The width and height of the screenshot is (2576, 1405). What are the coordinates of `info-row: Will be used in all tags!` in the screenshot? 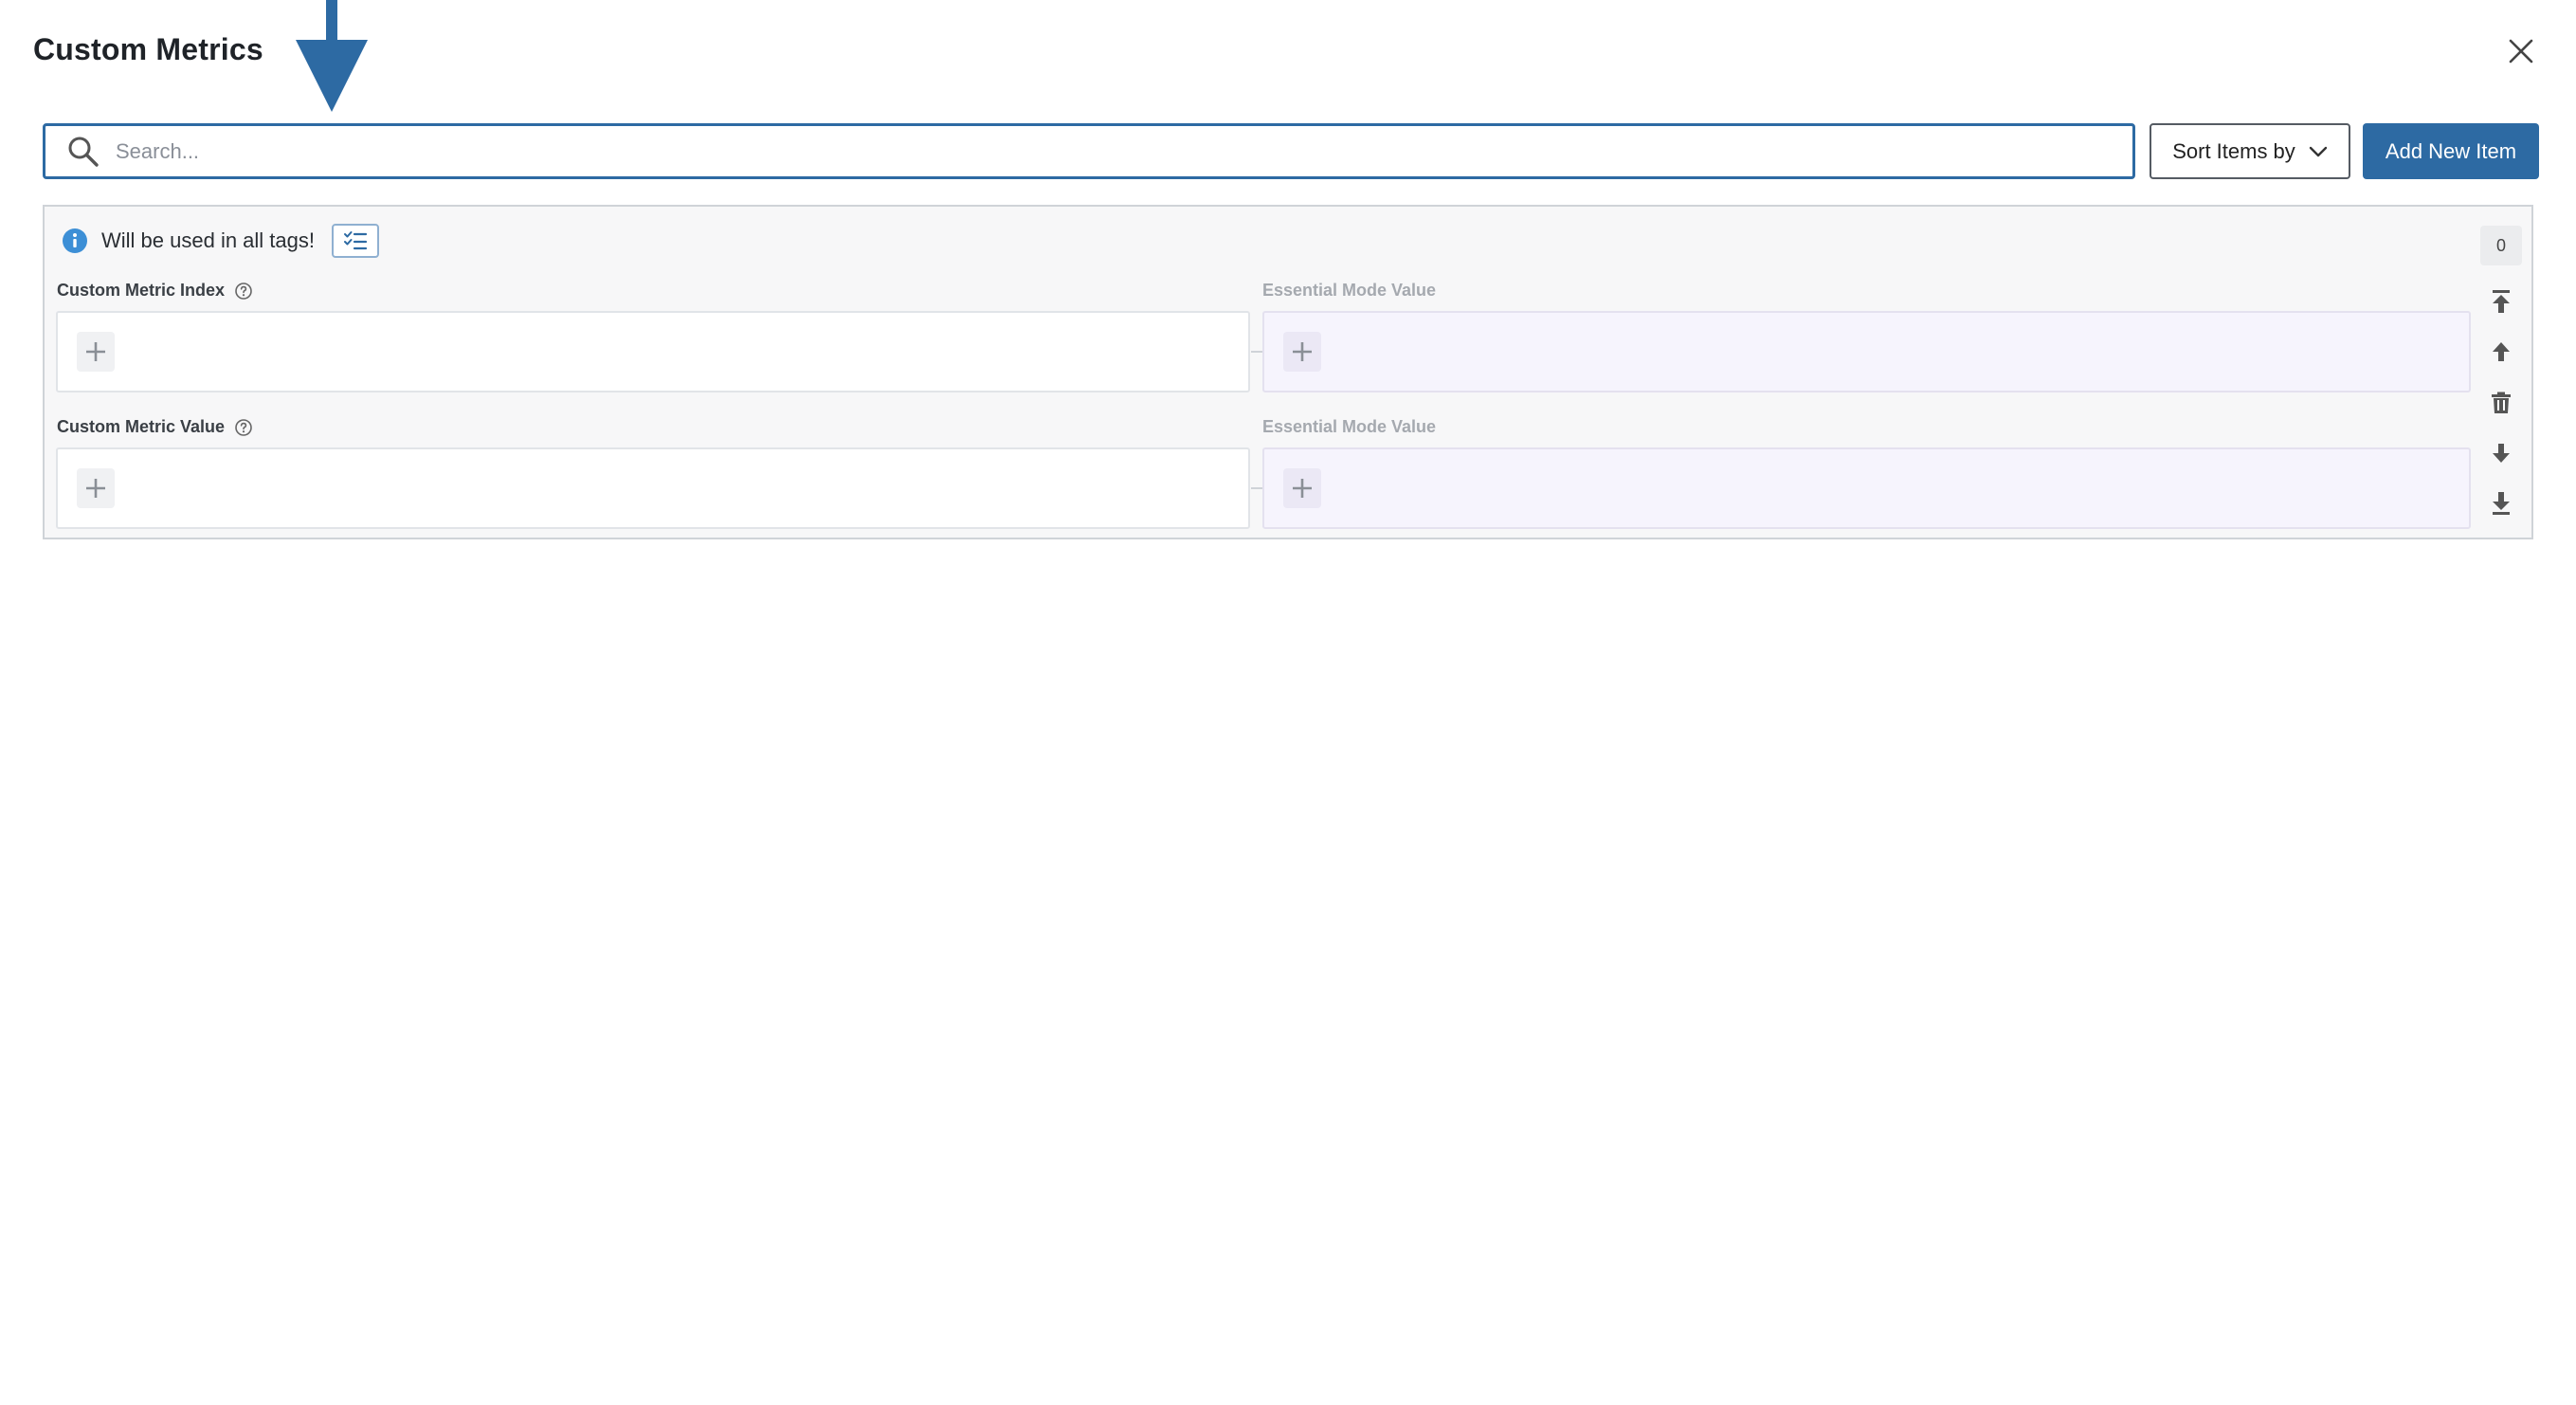 It's located at (220, 241).